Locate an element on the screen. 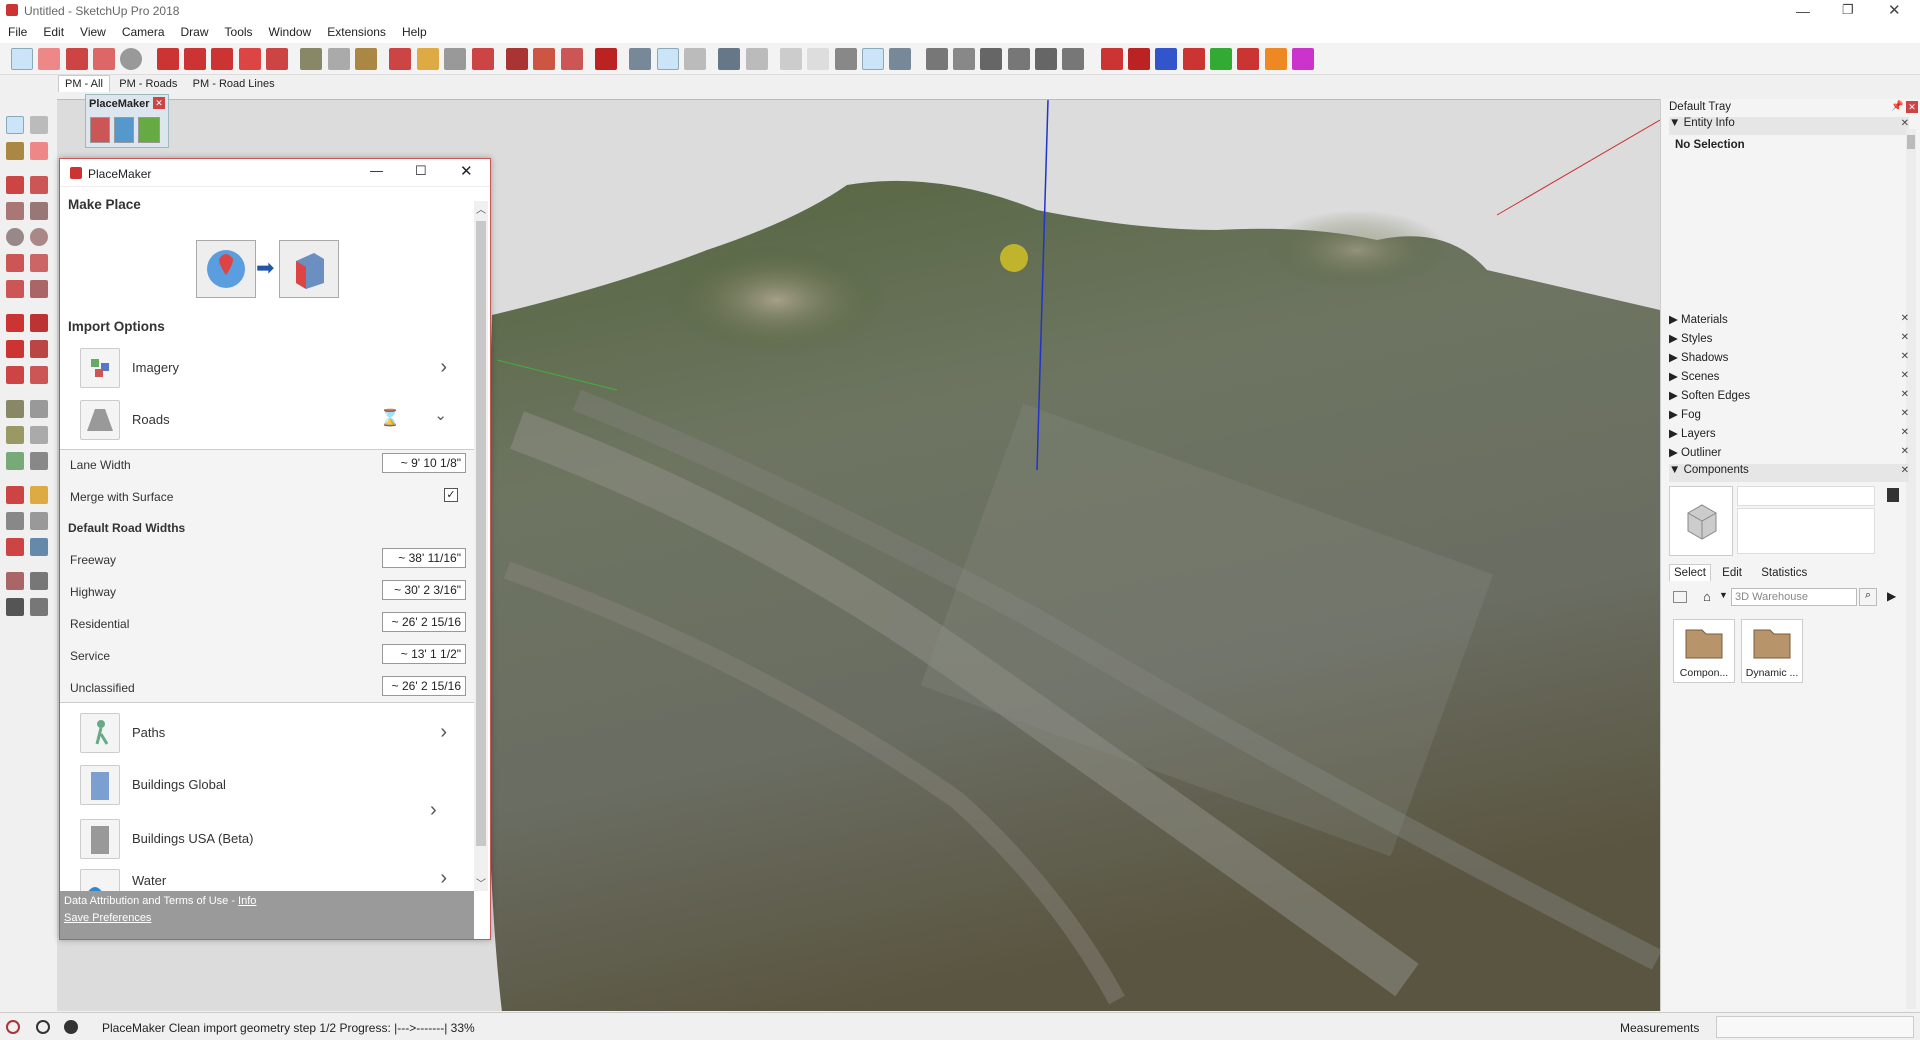 The width and height of the screenshot is (1920, 1040). chevron-right-icon: › is located at coordinates (443, 732).